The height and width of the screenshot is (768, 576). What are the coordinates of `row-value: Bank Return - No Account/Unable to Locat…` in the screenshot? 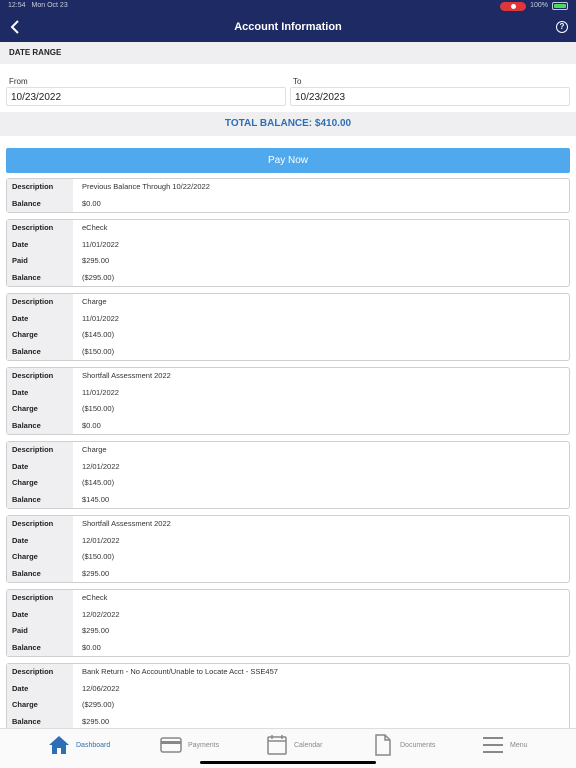 It's located at (180, 671).